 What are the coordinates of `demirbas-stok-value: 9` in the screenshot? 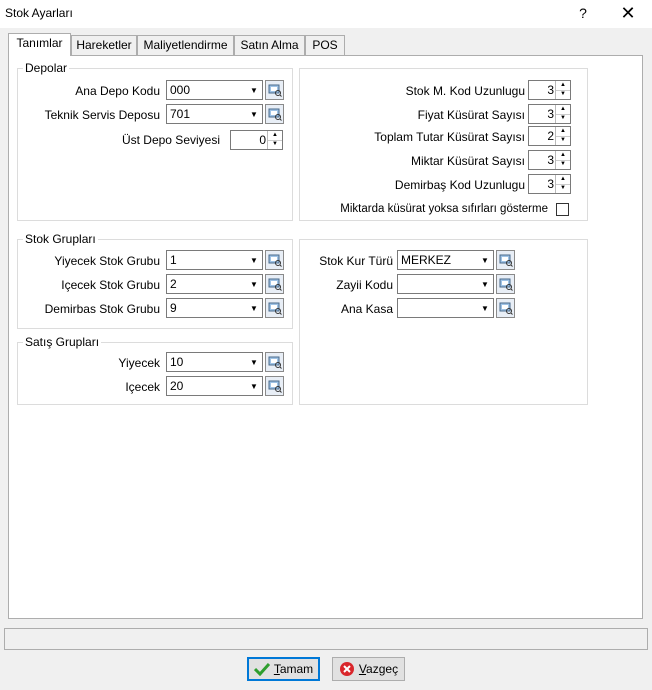 It's located at (173, 308).